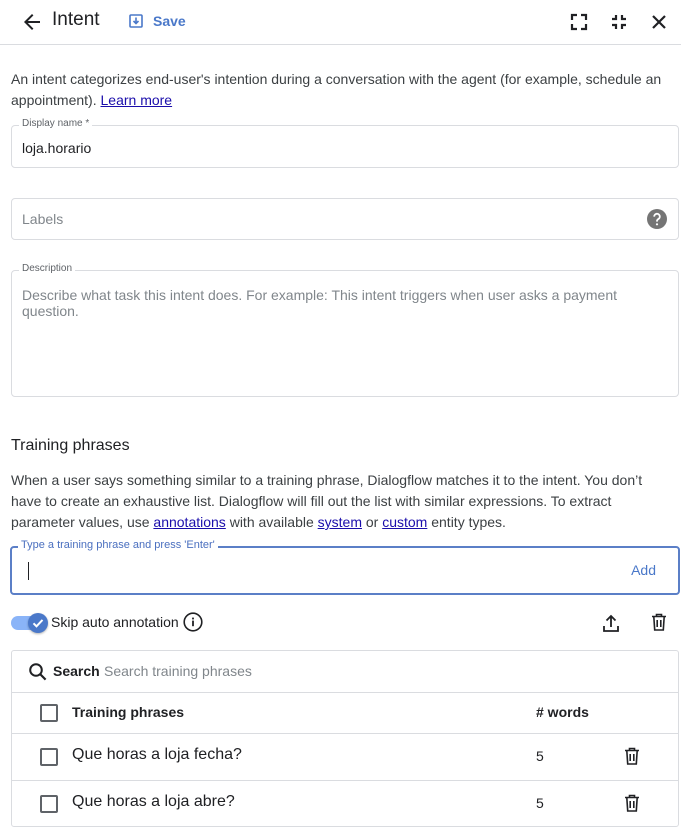 The width and height of the screenshot is (681, 831). Describe the element at coordinates (43, 219) in the screenshot. I see `labels-placeholder: Labels` at that location.